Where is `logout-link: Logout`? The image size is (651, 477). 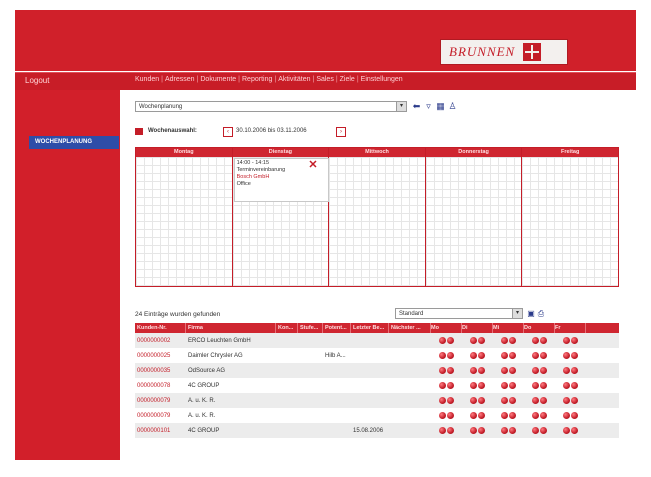 logout-link: Logout is located at coordinates (37, 80).